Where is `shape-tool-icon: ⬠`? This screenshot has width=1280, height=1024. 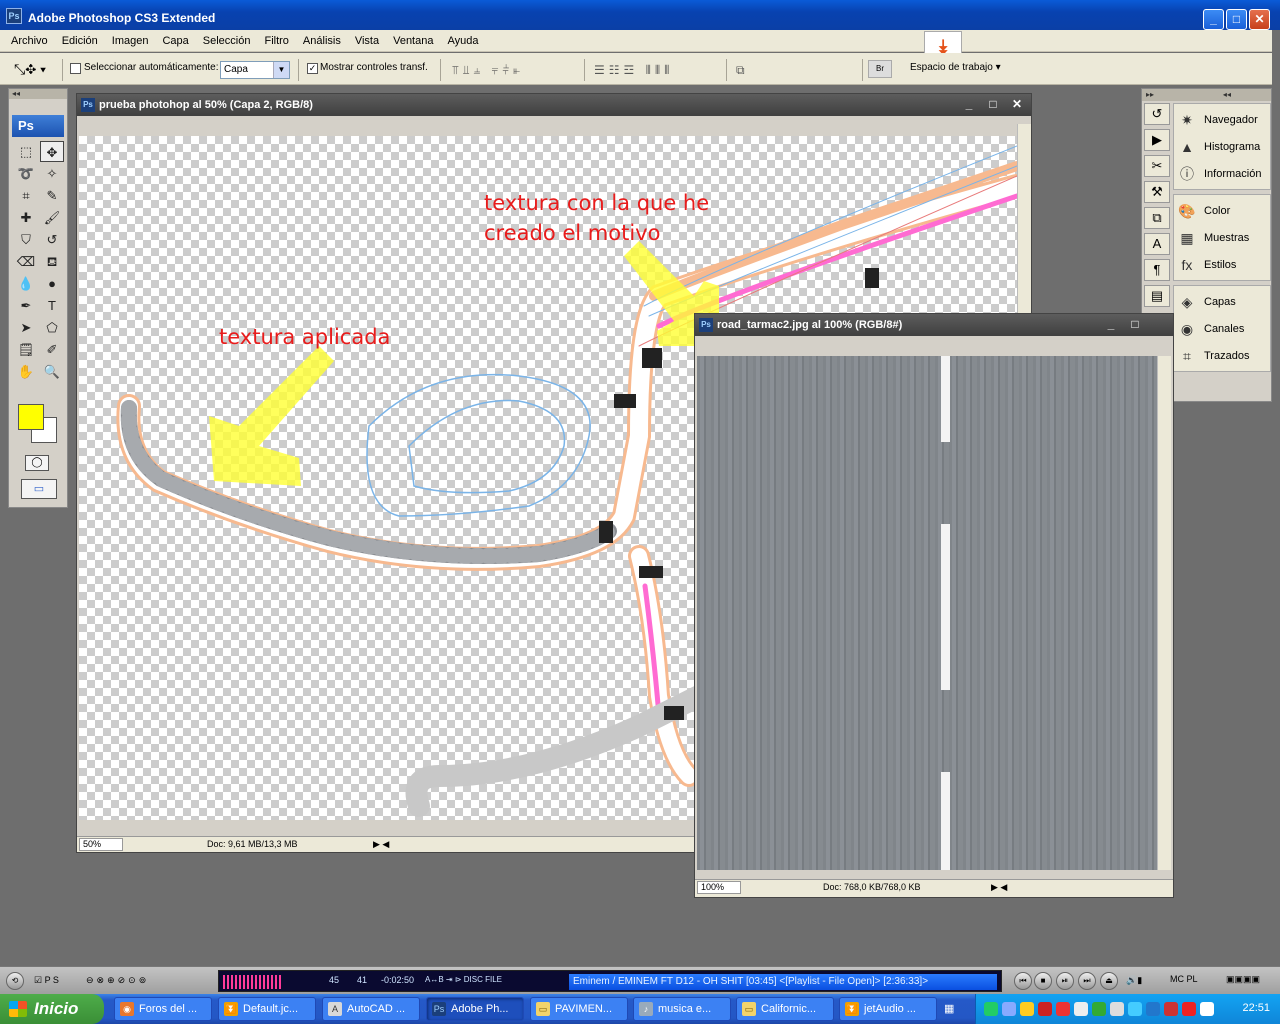
shape-tool-icon: ⬠ is located at coordinates (52, 327).